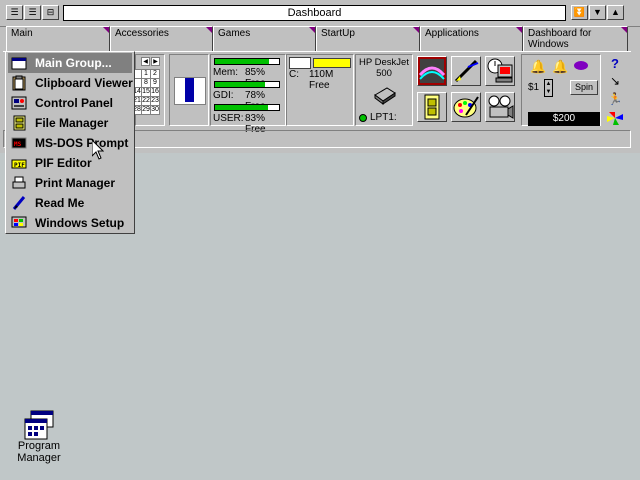 This screenshot has width=640, height=480. What do you see at coordinates (383, 117) in the screenshot?
I see `printer-port: LPT1:` at bounding box center [383, 117].